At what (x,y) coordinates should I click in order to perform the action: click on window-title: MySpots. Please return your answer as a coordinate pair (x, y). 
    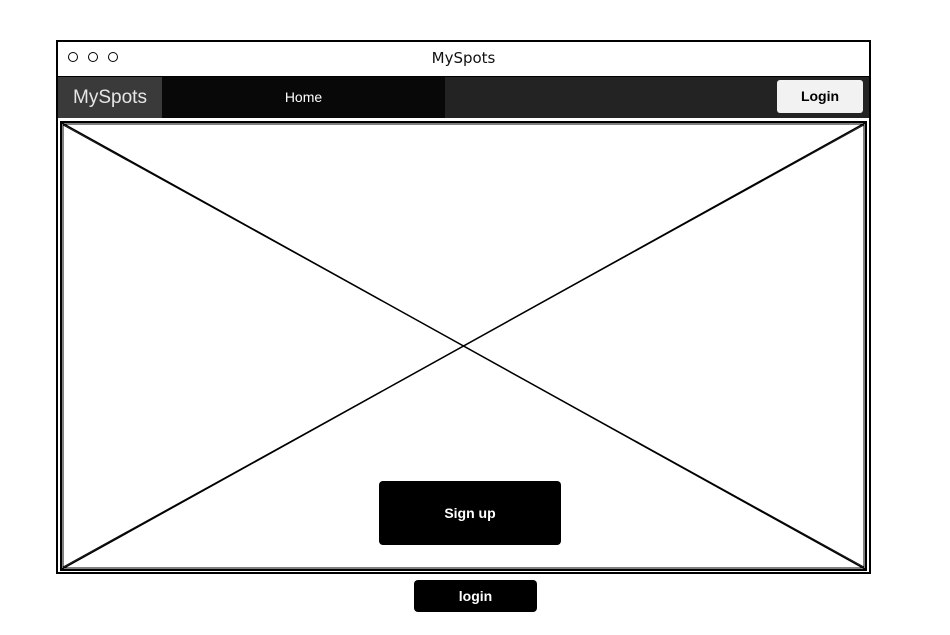
    Looking at the image, I should click on (463, 58).